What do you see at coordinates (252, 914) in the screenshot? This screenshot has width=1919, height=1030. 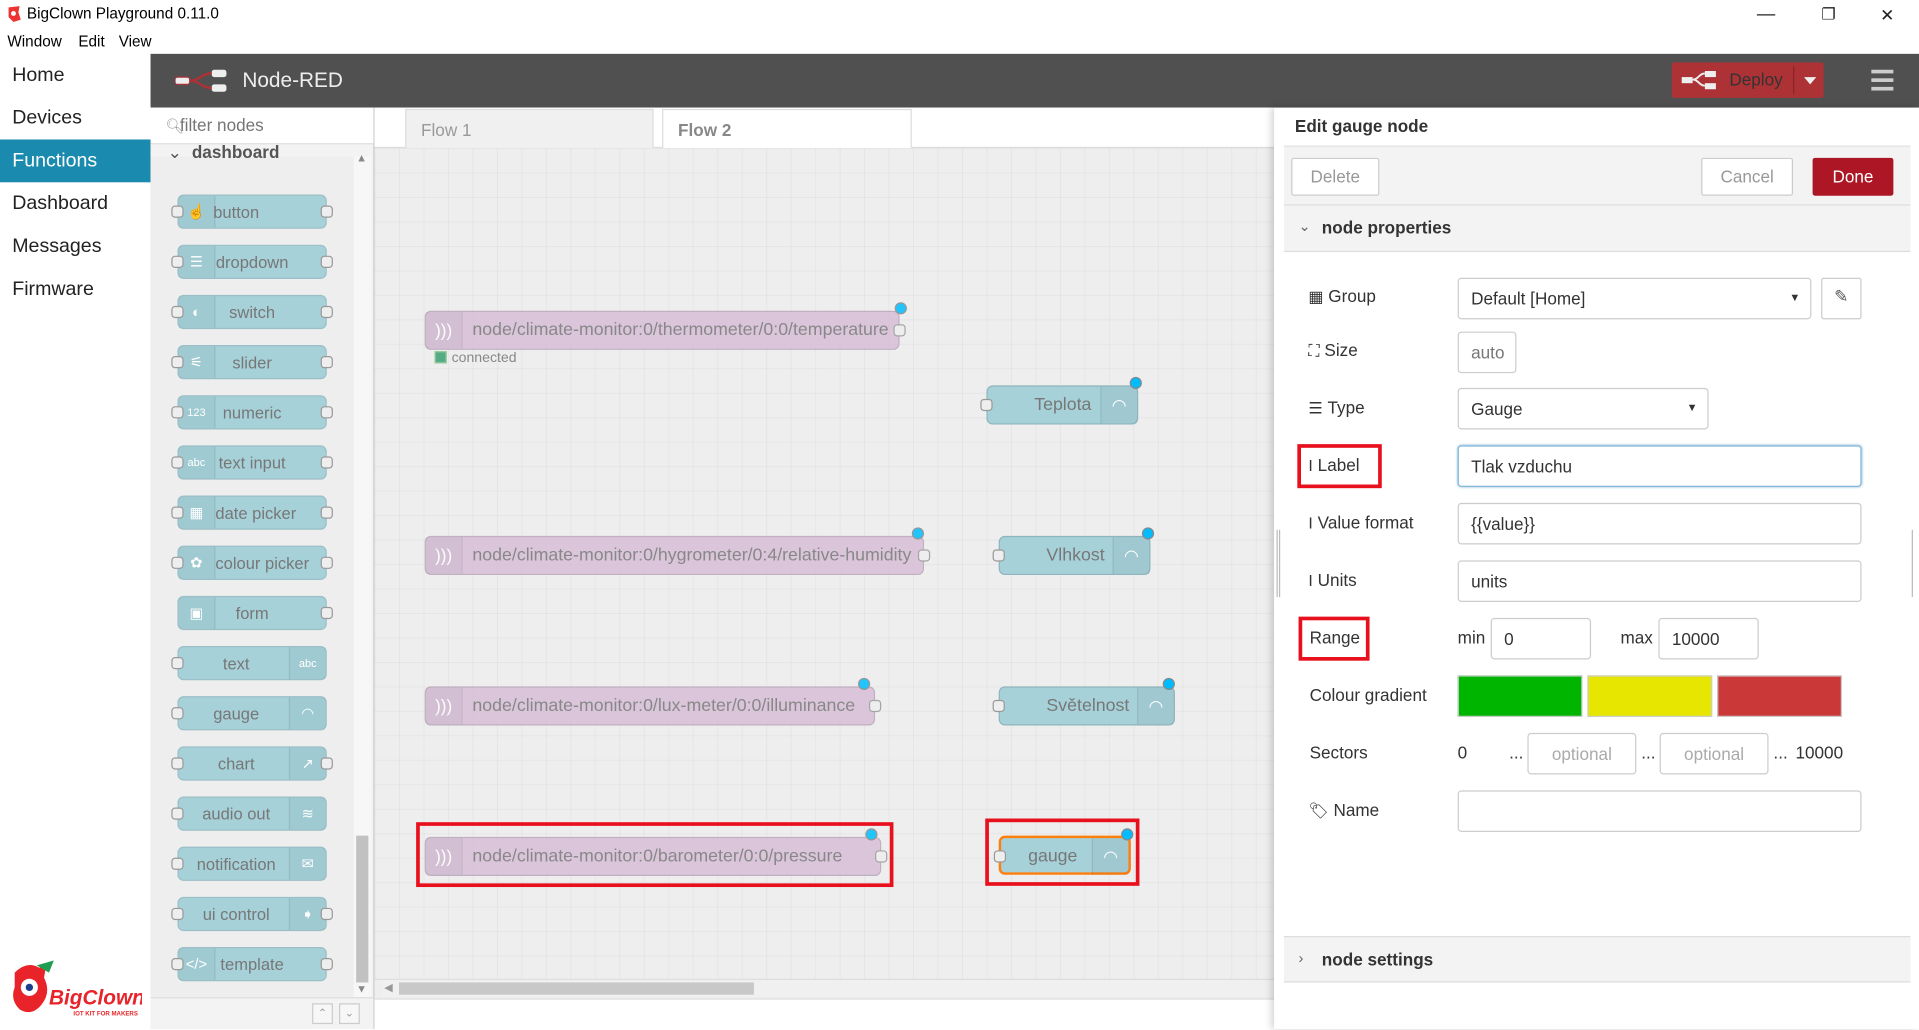 I see `palette-node-ui-control: ui control ➧` at bounding box center [252, 914].